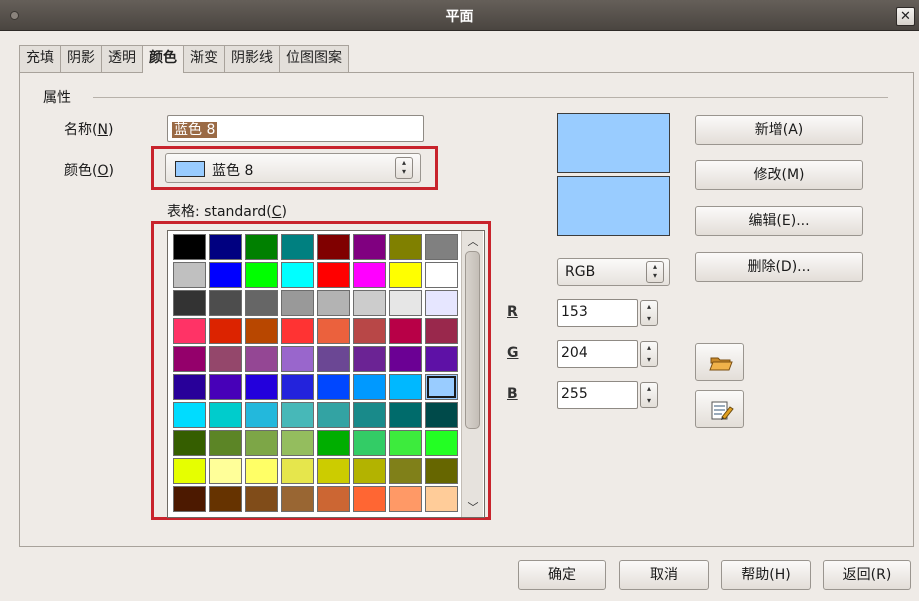  What do you see at coordinates (779, 175) in the screenshot?
I see `modify-button: 修改(M)` at bounding box center [779, 175].